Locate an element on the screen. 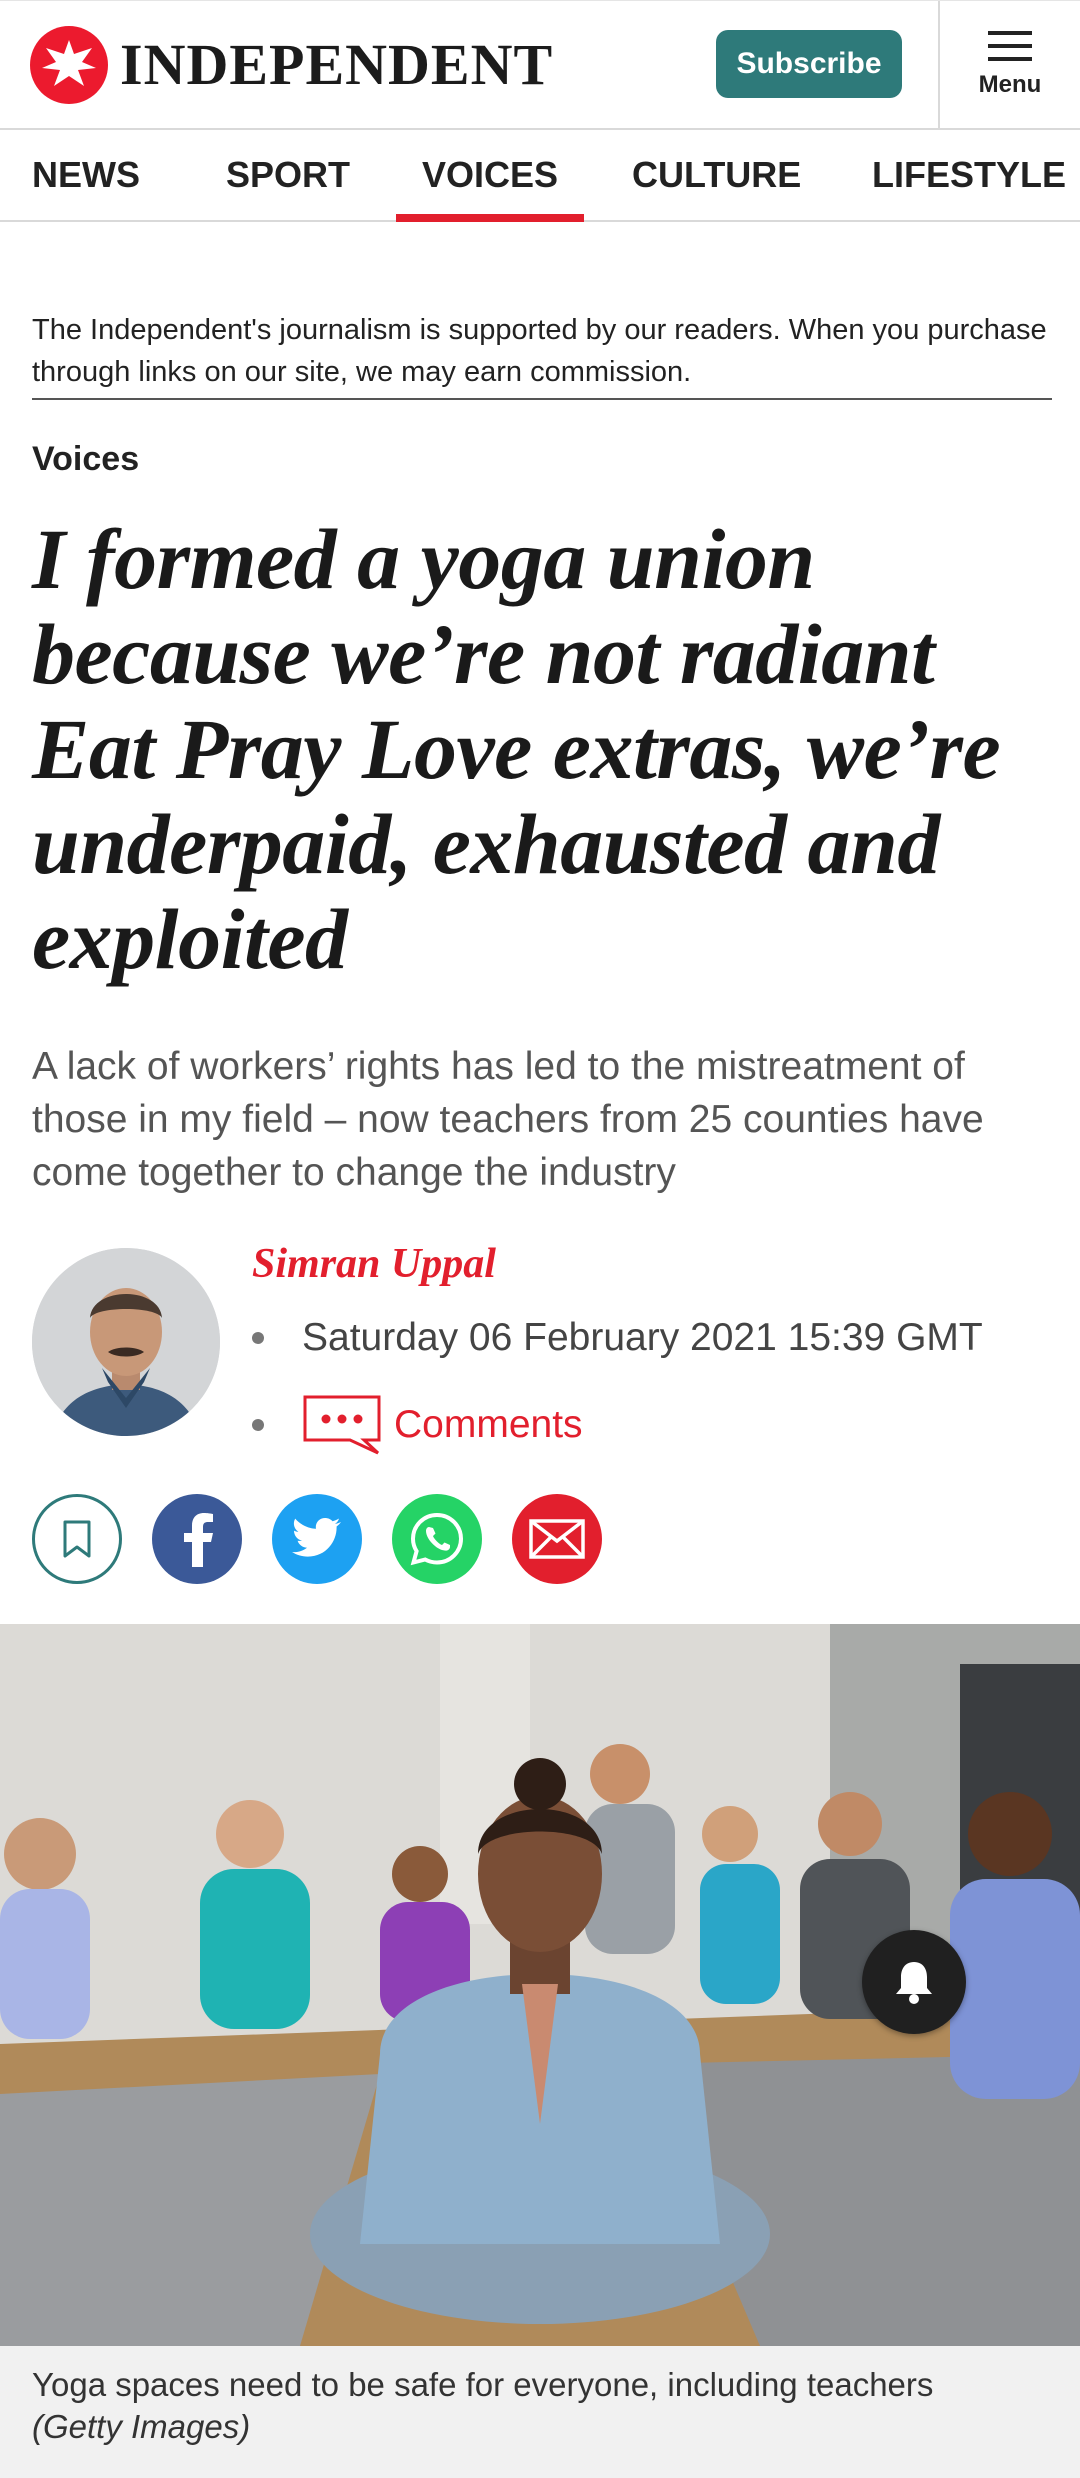 Image resolution: width=1080 pixels, height=2478 pixels. bell-icon is located at coordinates (914, 1983).